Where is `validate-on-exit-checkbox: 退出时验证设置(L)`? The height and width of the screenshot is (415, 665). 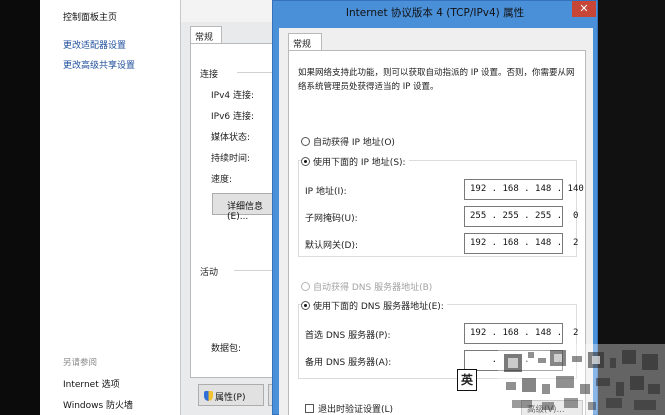 validate-on-exit-checkbox: 退出时验证设置(L) is located at coordinates (349, 408).